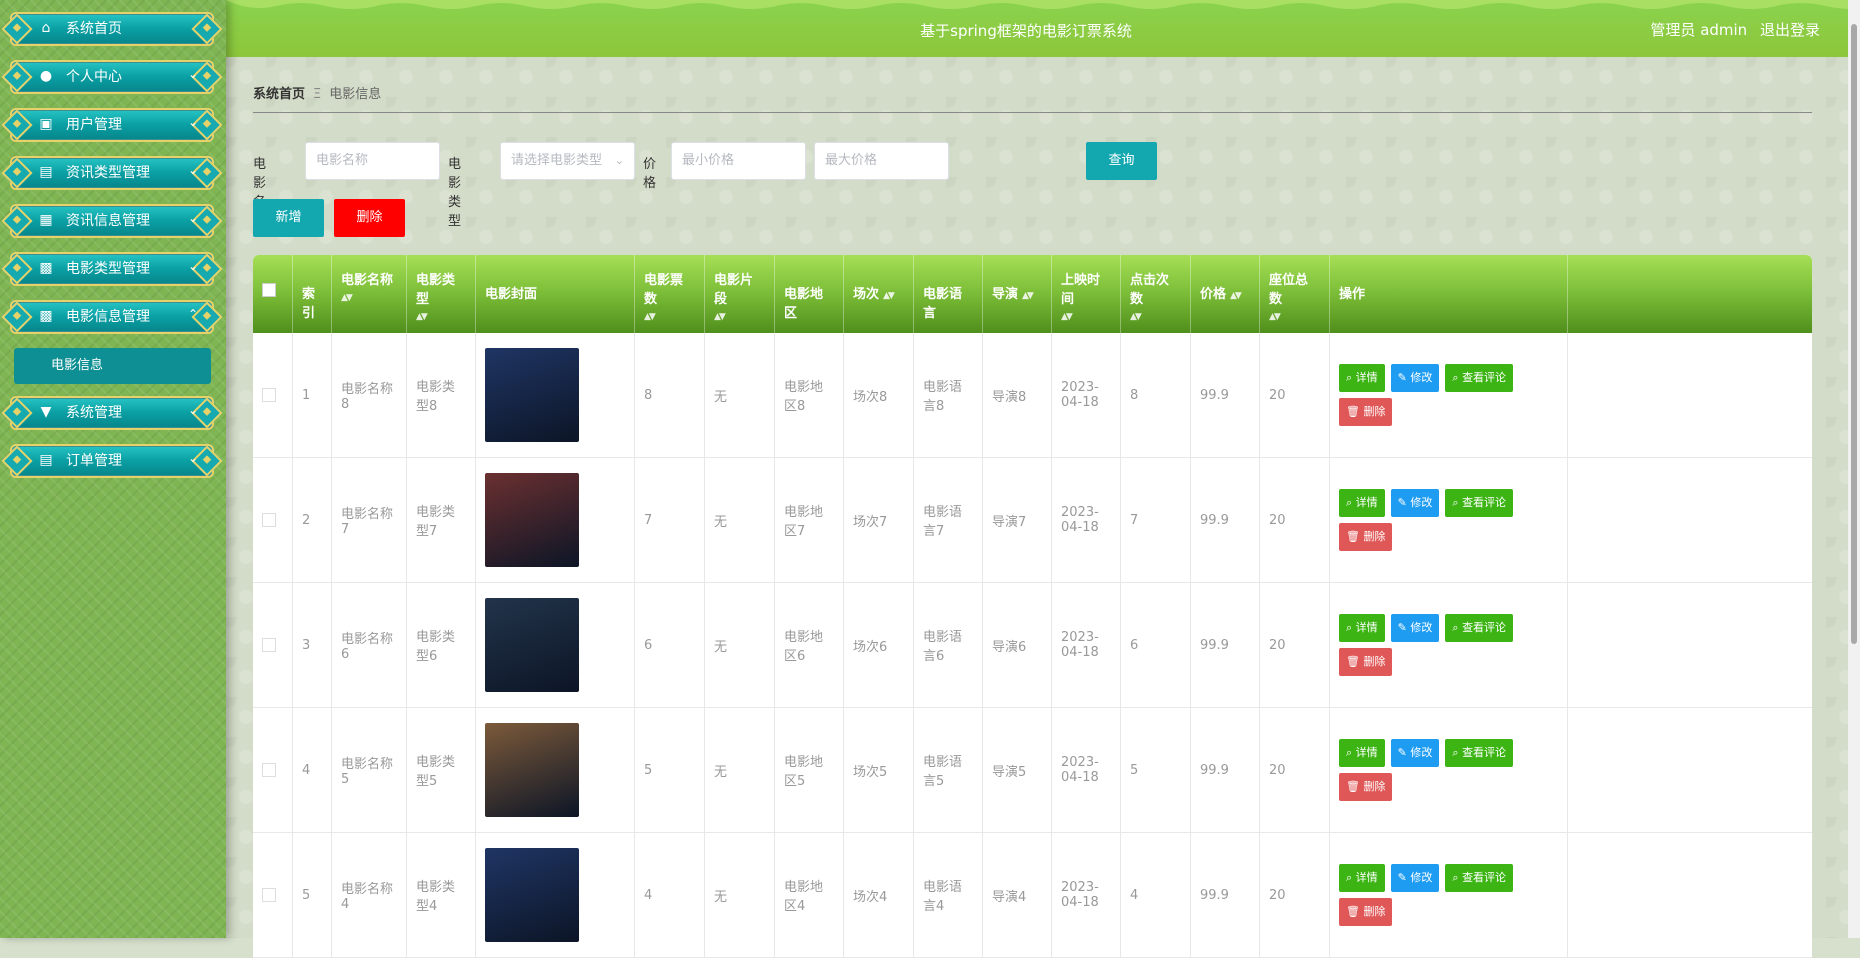 This screenshot has width=1860, height=958. I want to click on column-header: 电影名称 ▲▼, so click(369, 294).